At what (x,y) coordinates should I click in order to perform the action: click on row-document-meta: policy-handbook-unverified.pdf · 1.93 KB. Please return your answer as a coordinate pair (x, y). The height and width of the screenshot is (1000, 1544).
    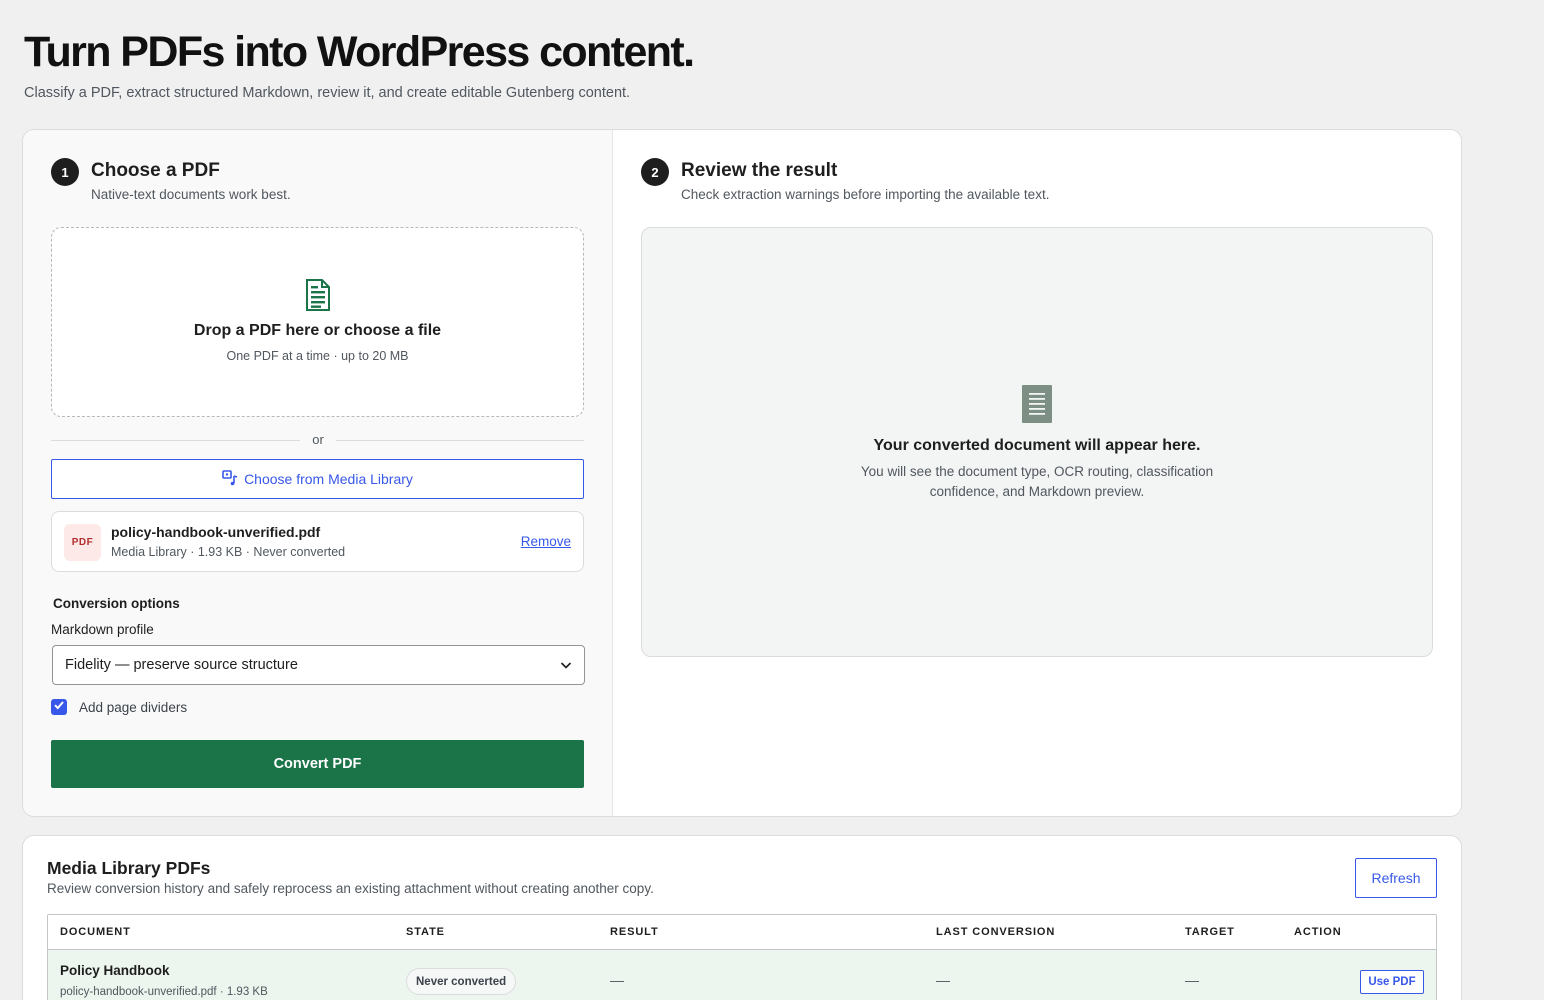
    Looking at the image, I should click on (164, 992).